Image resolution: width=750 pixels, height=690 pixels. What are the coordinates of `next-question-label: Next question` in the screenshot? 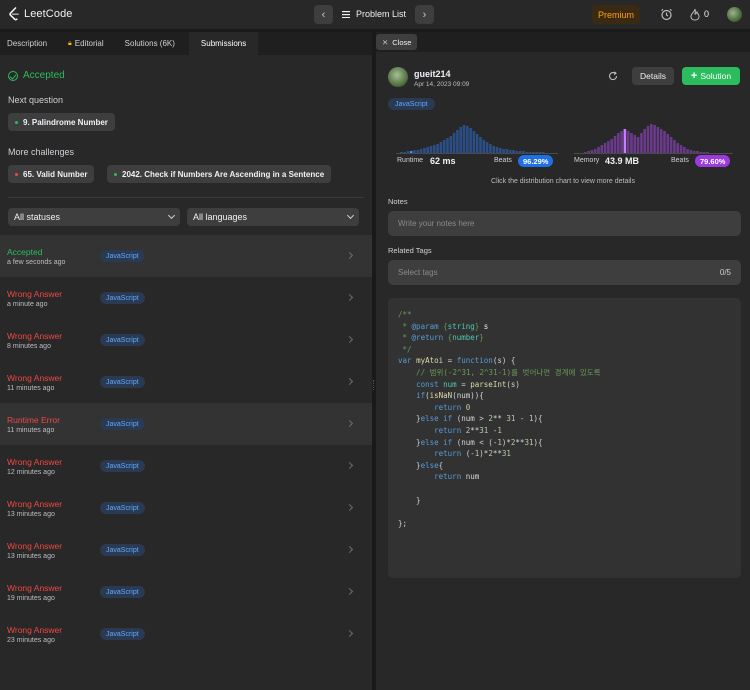 It's located at (36, 100).